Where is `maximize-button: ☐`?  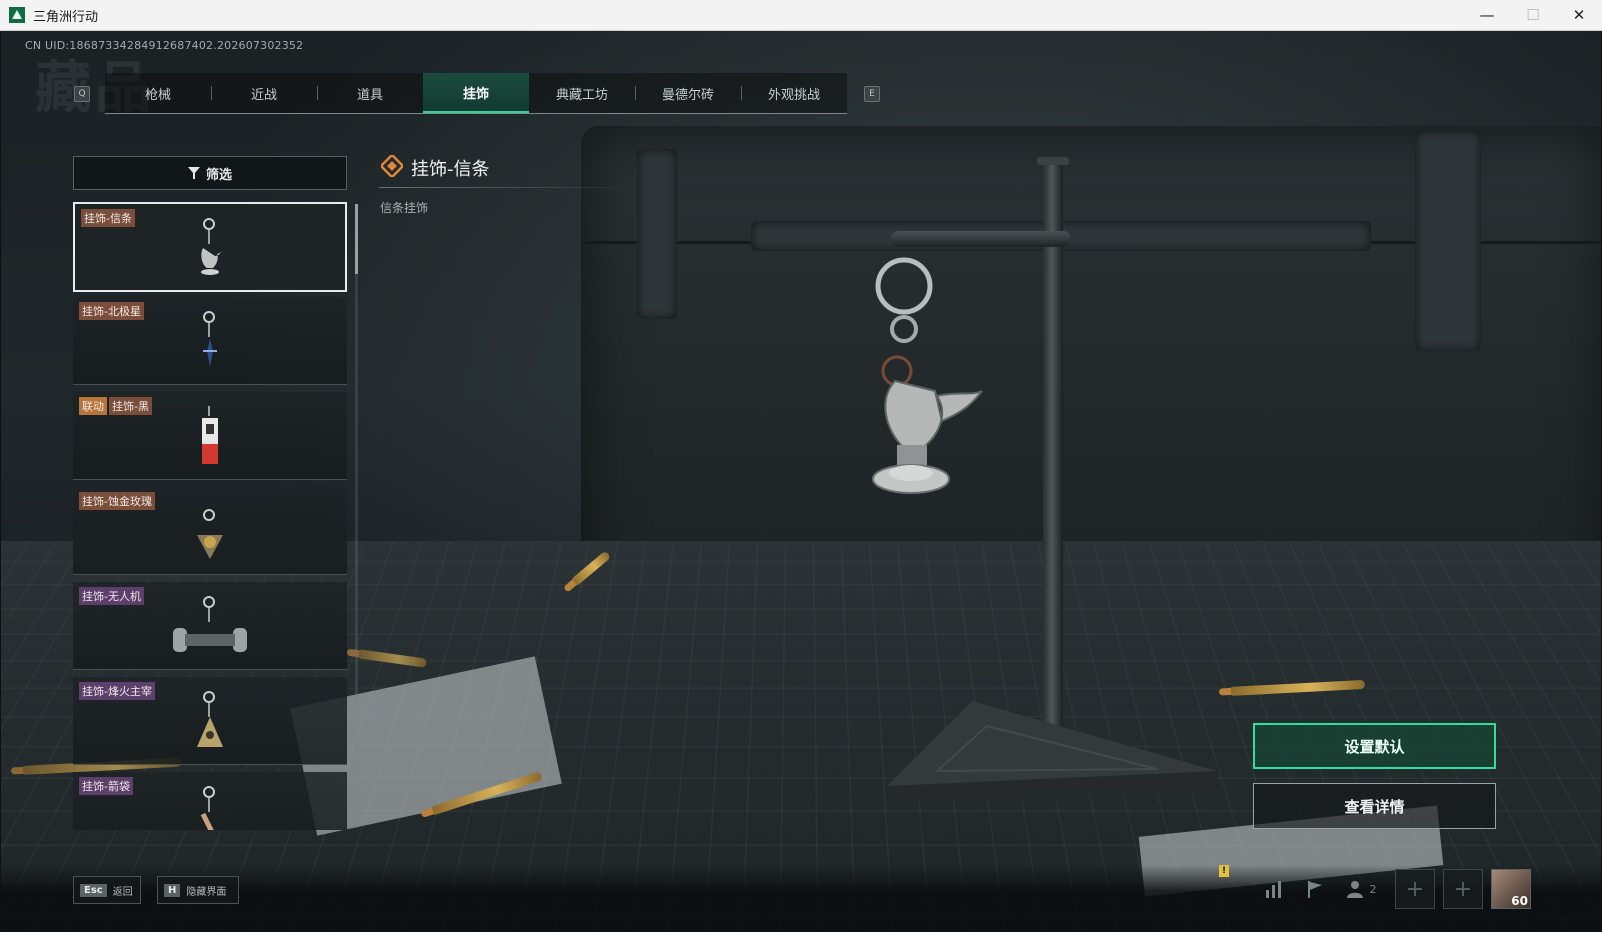
maximize-button: ☐ is located at coordinates (1533, 15).